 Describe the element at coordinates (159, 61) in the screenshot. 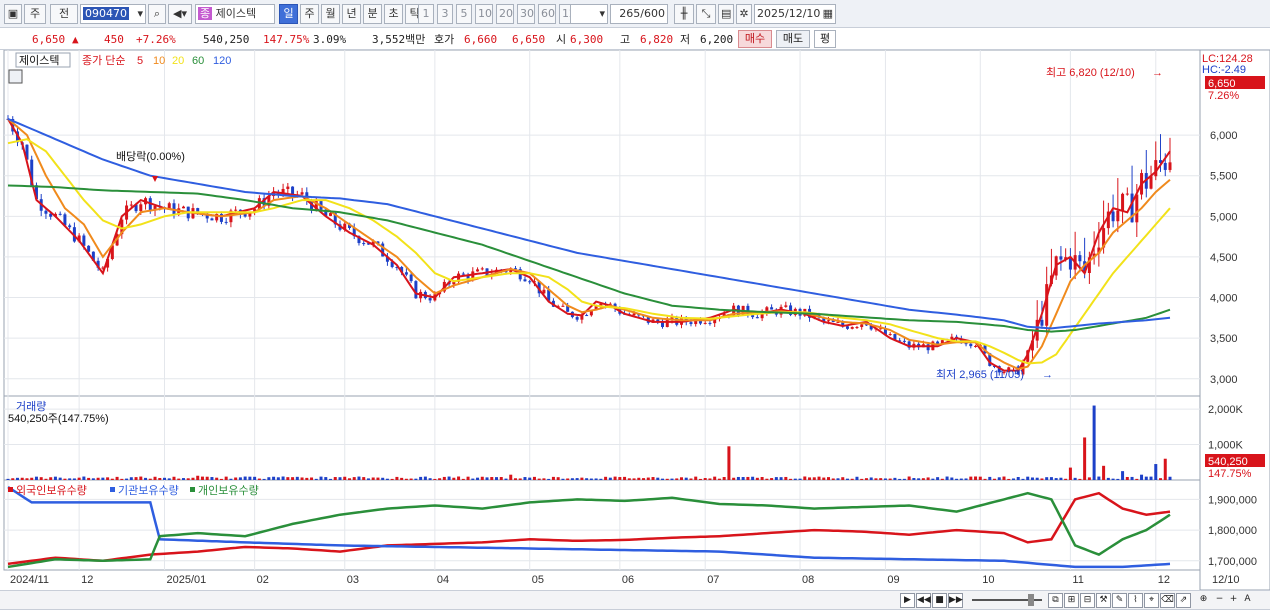

I see `legend-ma-10: 10` at that location.